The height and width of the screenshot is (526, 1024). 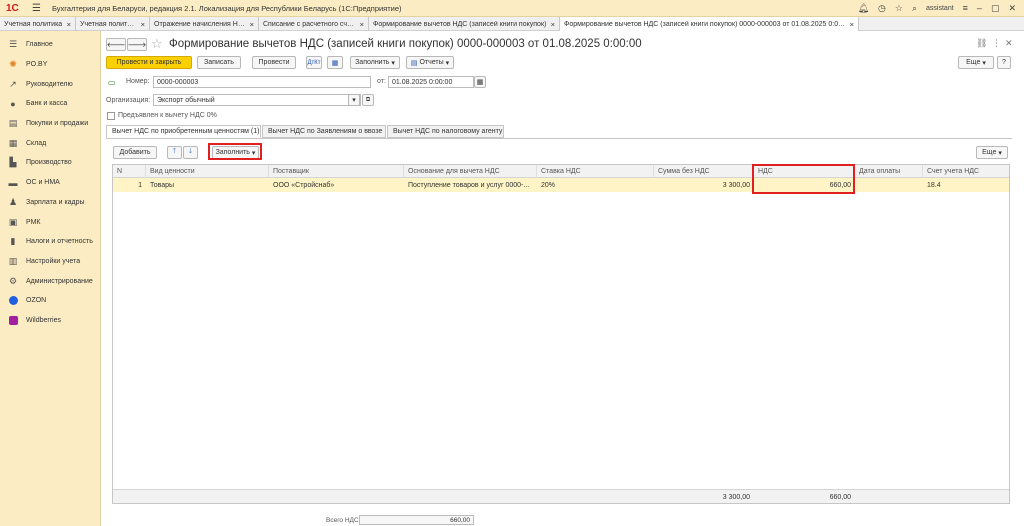 What do you see at coordinates (13, 280) in the screenshot?
I see `gear-icon: ⚙` at bounding box center [13, 280].